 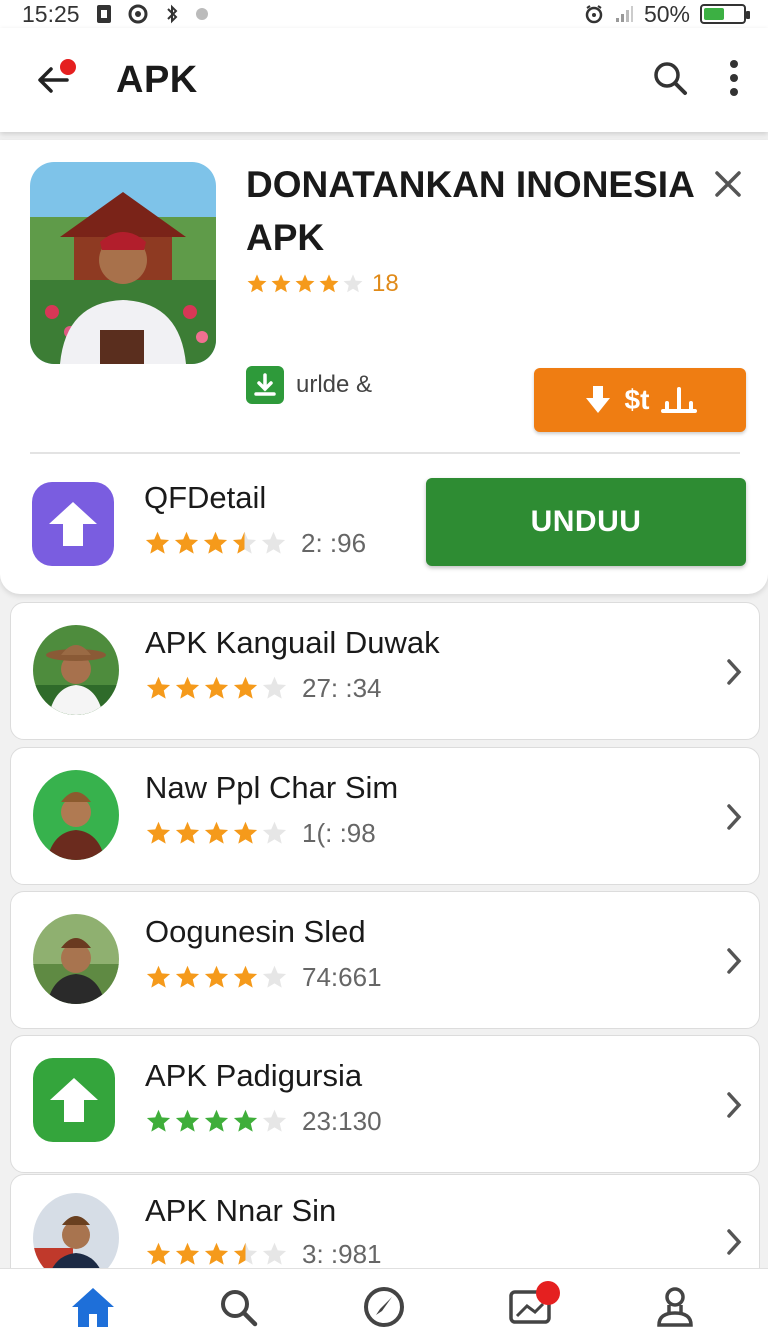 I want to click on notification-dot-icon, so click(x=201, y=14).